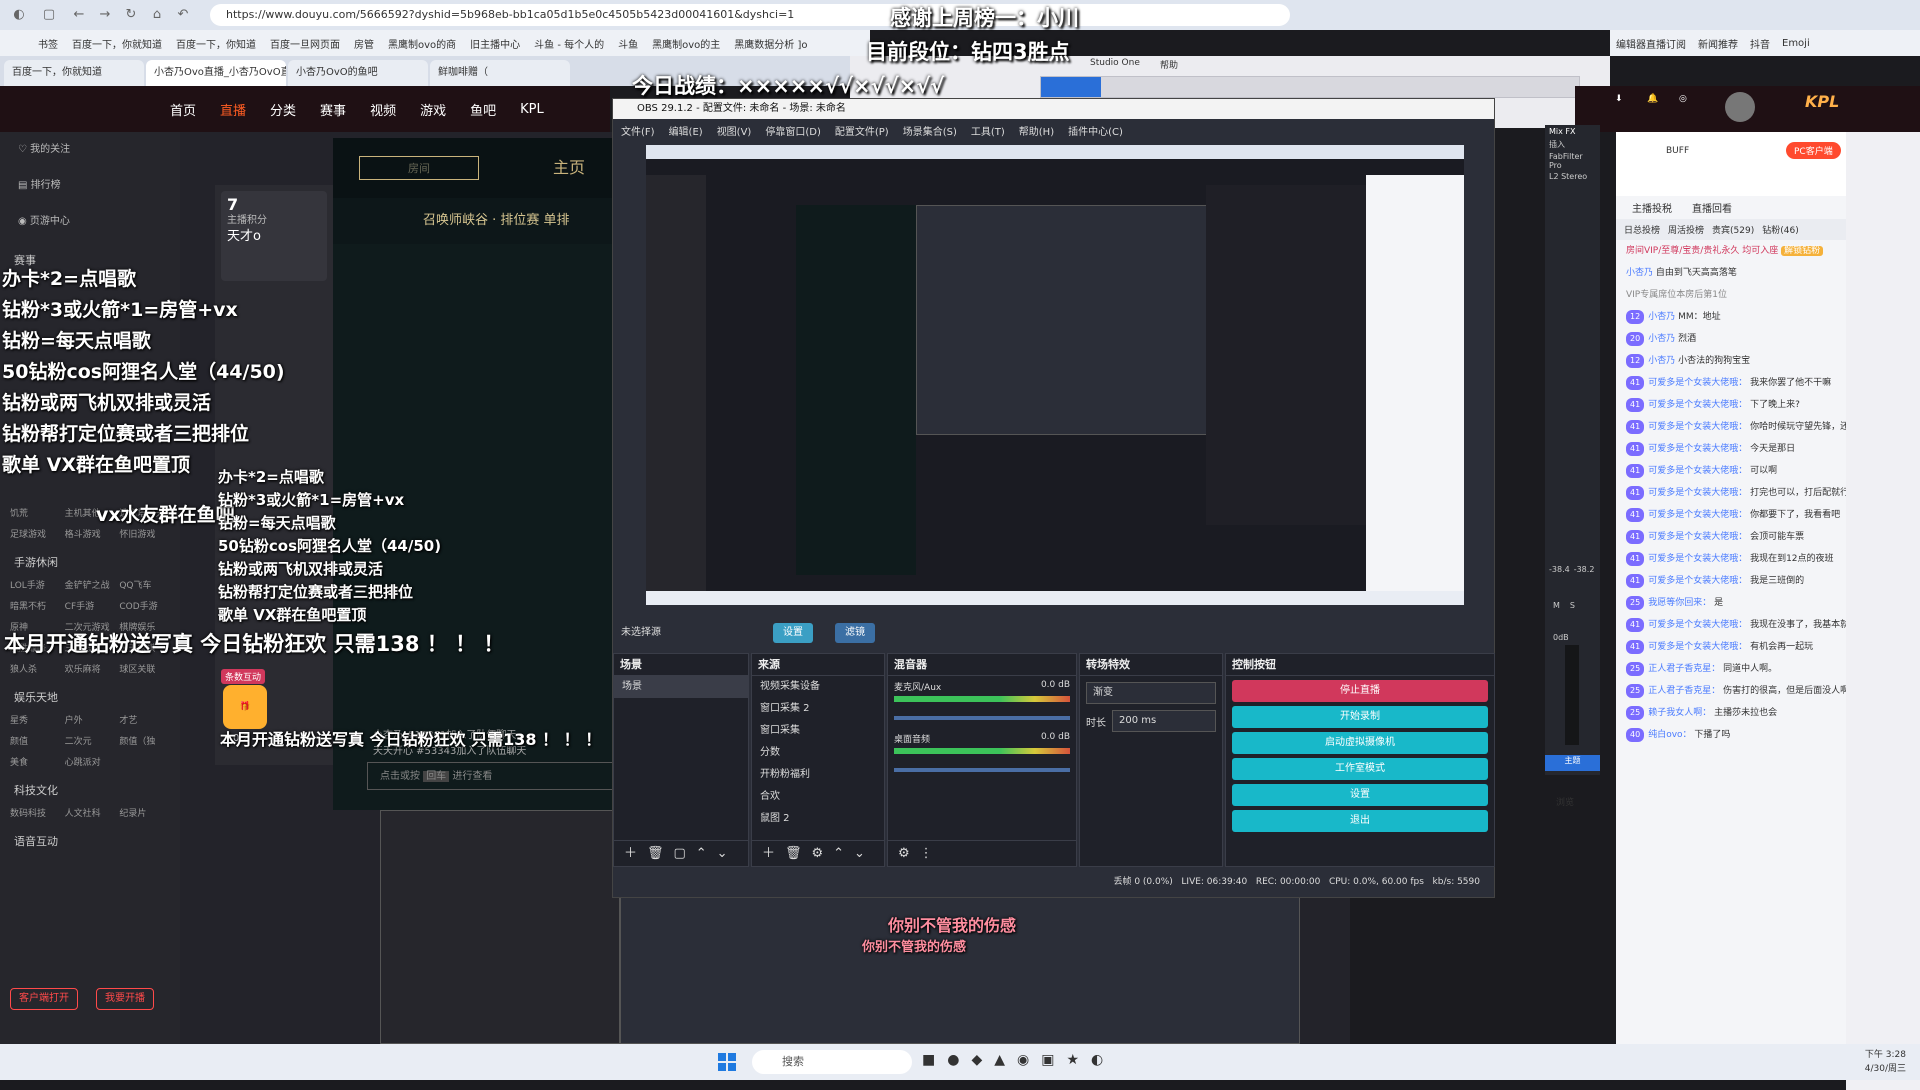 The width and height of the screenshot is (1920, 1090). What do you see at coordinates (793, 633) in the screenshot?
I see `source-properties-button: 设置` at bounding box center [793, 633].